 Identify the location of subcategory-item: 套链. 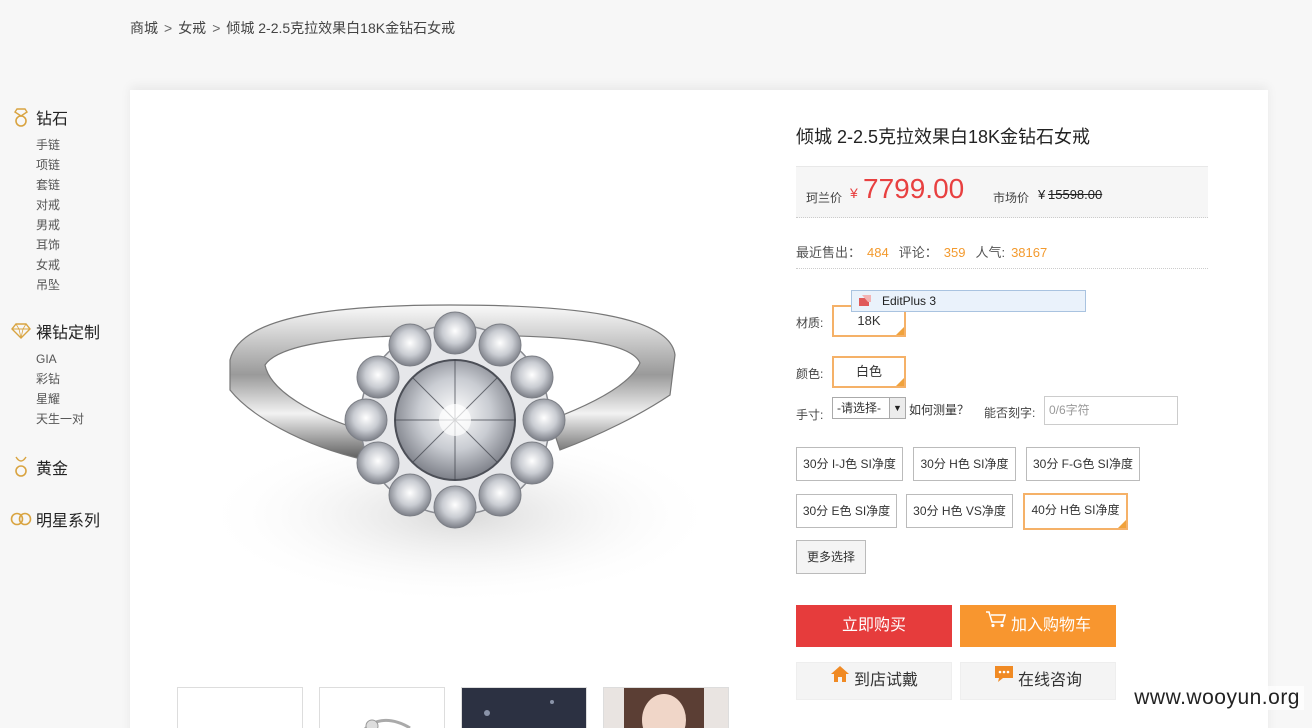
(78, 185).